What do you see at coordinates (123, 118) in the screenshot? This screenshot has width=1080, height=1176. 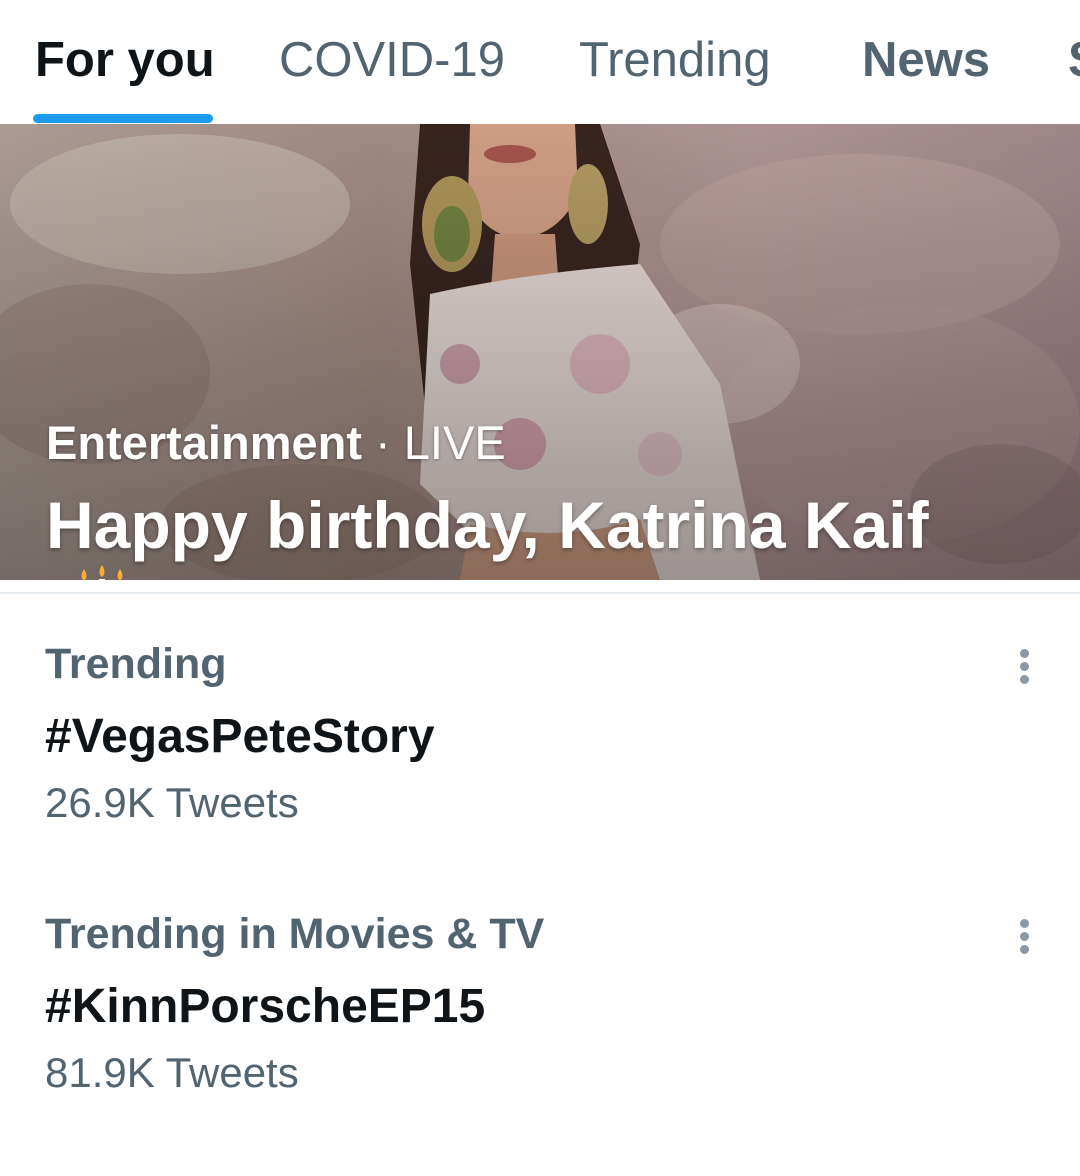 I see `active-tab-indicator` at bounding box center [123, 118].